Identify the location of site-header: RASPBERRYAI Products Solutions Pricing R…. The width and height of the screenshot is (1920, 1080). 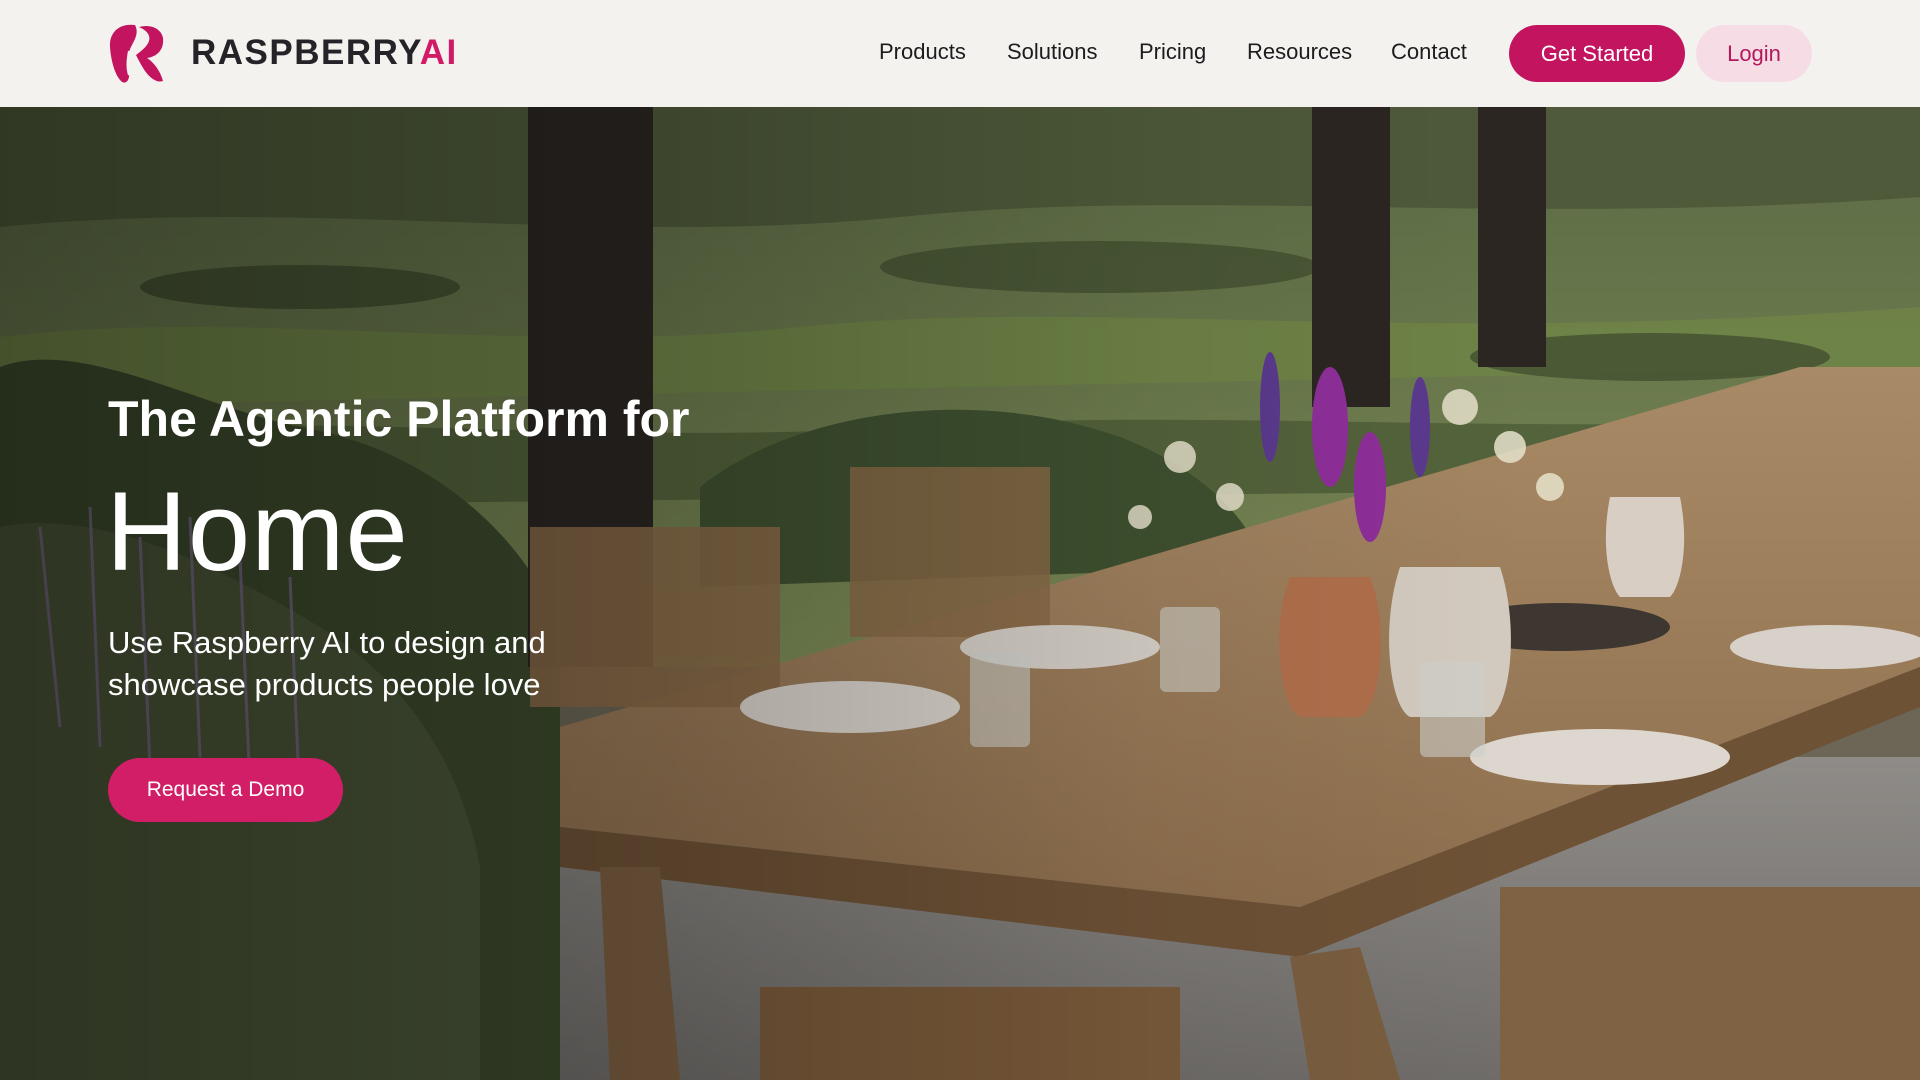
(960, 53).